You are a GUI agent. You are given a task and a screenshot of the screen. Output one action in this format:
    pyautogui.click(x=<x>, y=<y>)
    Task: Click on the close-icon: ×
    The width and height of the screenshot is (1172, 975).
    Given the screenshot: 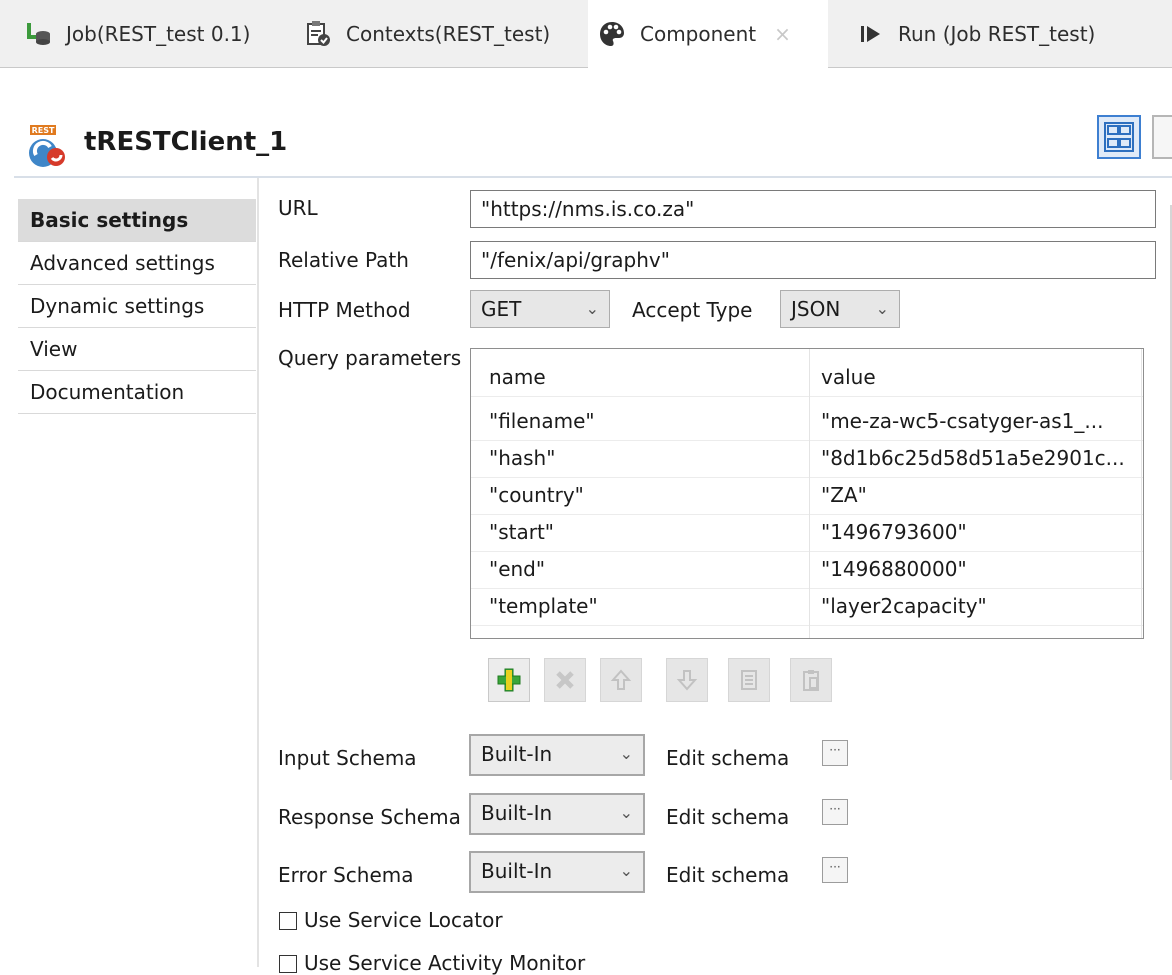 What is the action you would take?
    pyautogui.click(x=782, y=34)
    